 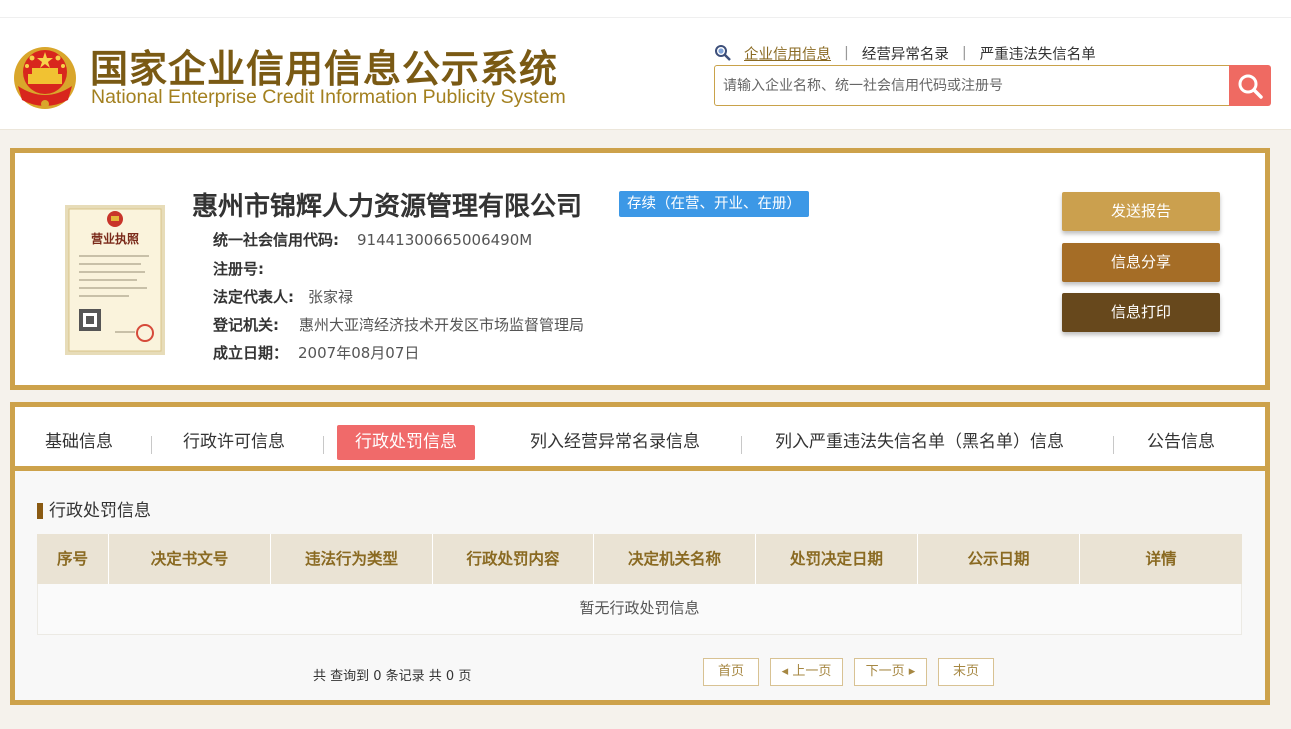 What do you see at coordinates (276, 240) in the screenshot?
I see `info-label: 统一社会信用代码:` at bounding box center [276, 240].